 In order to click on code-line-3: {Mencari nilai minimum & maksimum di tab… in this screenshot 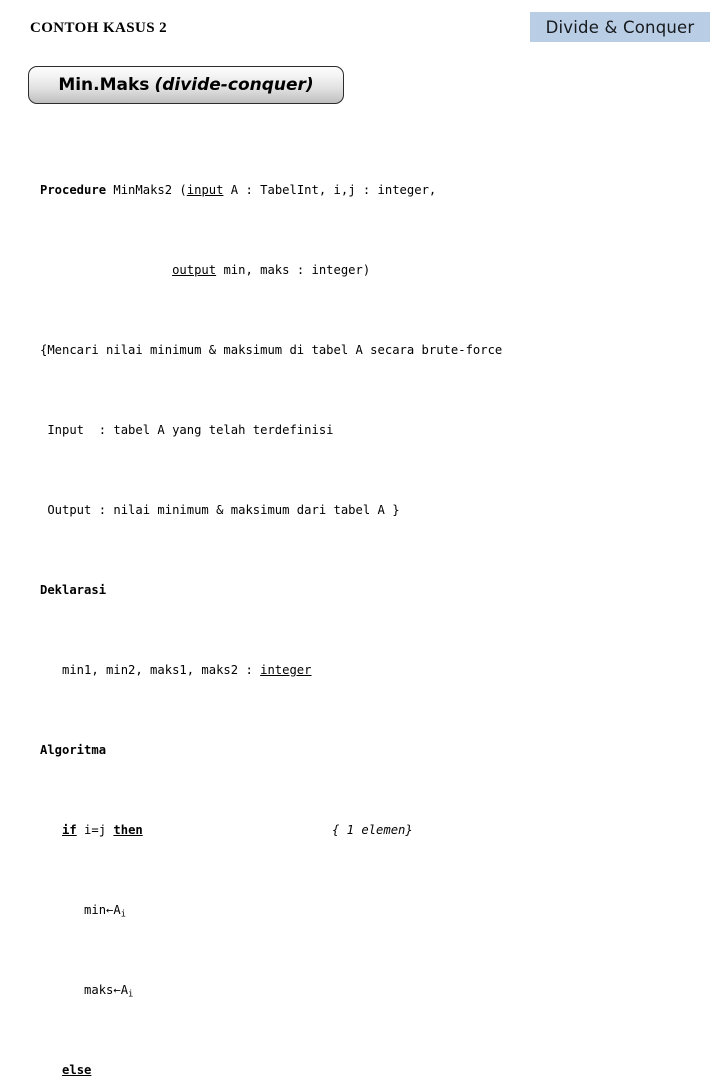, I will do `click(271, 350)`.